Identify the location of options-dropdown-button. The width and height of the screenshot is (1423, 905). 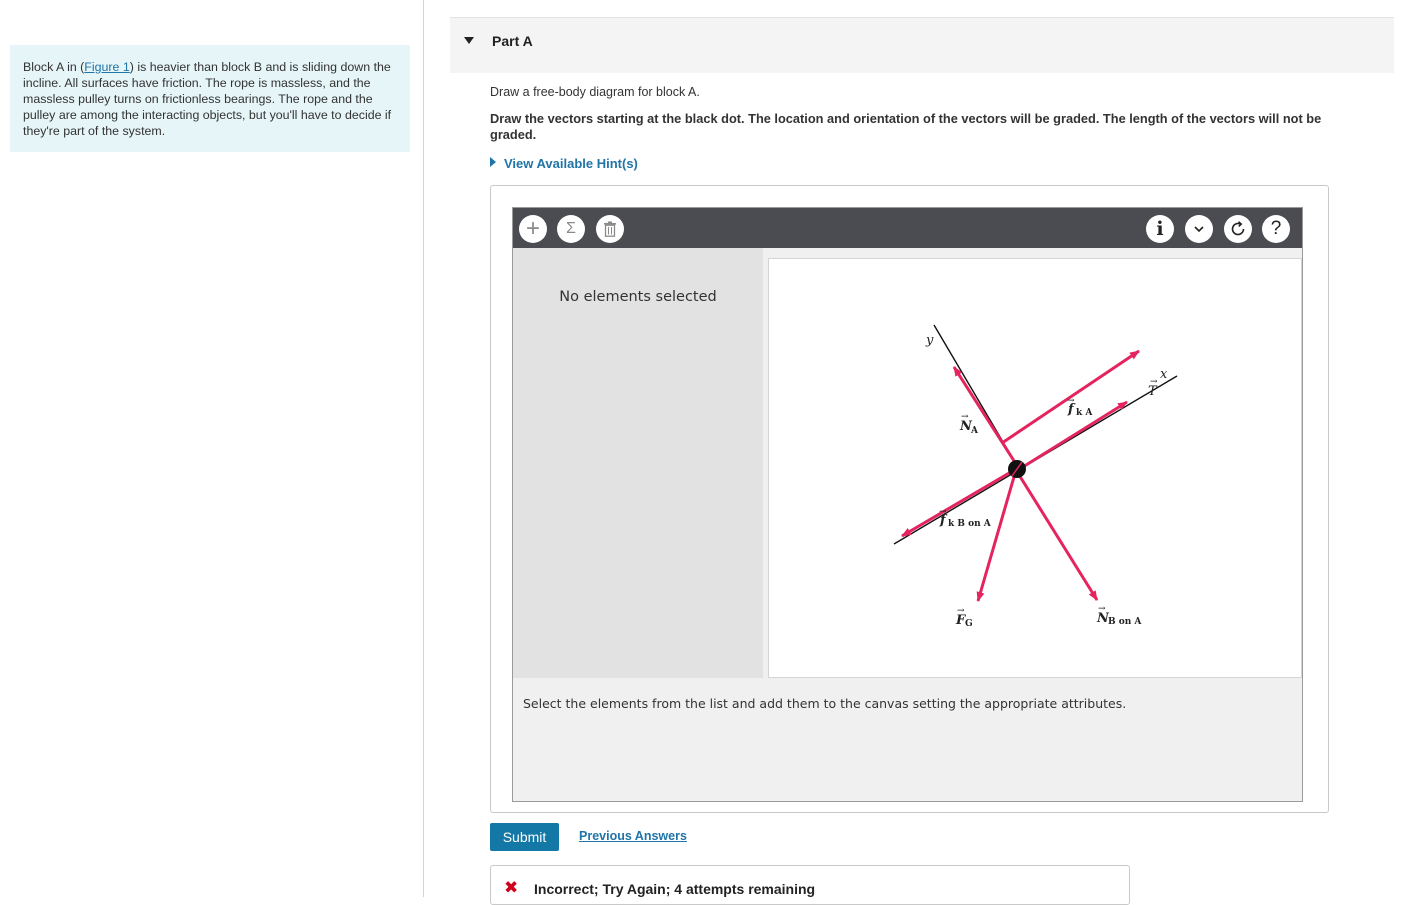
(1199, 229).